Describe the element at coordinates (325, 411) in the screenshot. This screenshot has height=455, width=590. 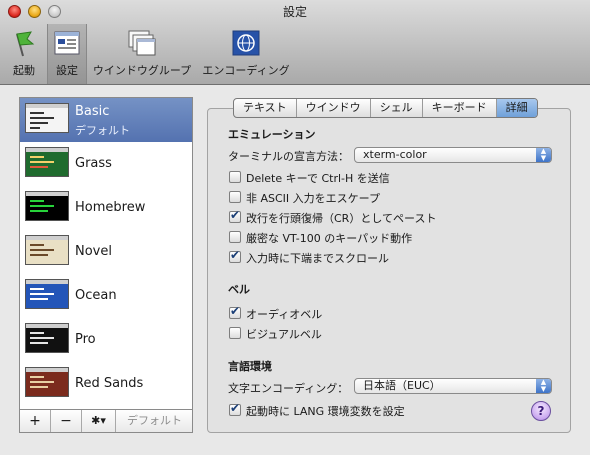
I see `set-lang-env-label: 起動時に LANG 環境変数を設定` at that location.